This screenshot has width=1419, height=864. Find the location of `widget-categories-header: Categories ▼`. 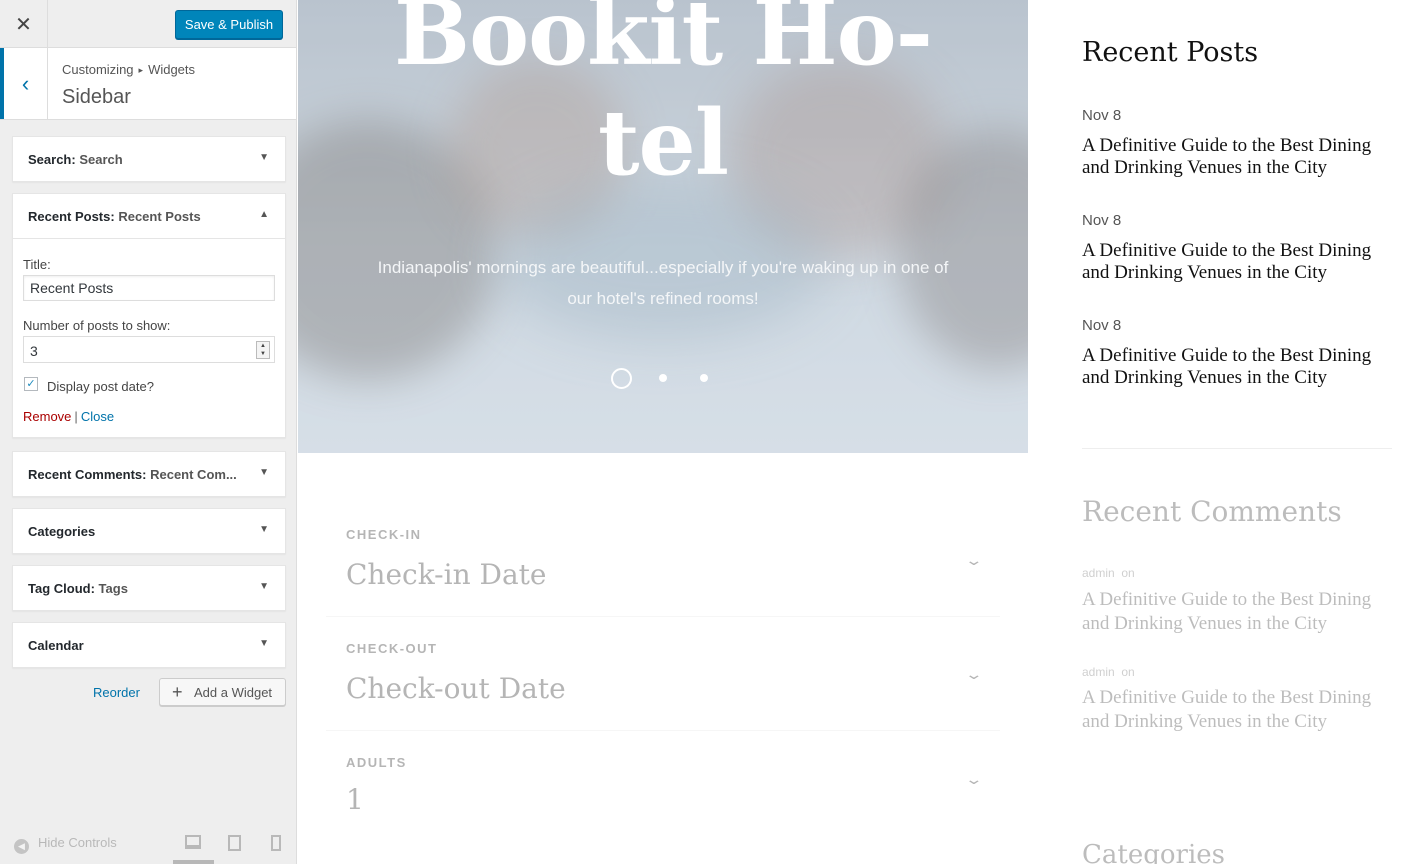

widget-categories-header: Categories ▼ is located at coordinates (149, 531).